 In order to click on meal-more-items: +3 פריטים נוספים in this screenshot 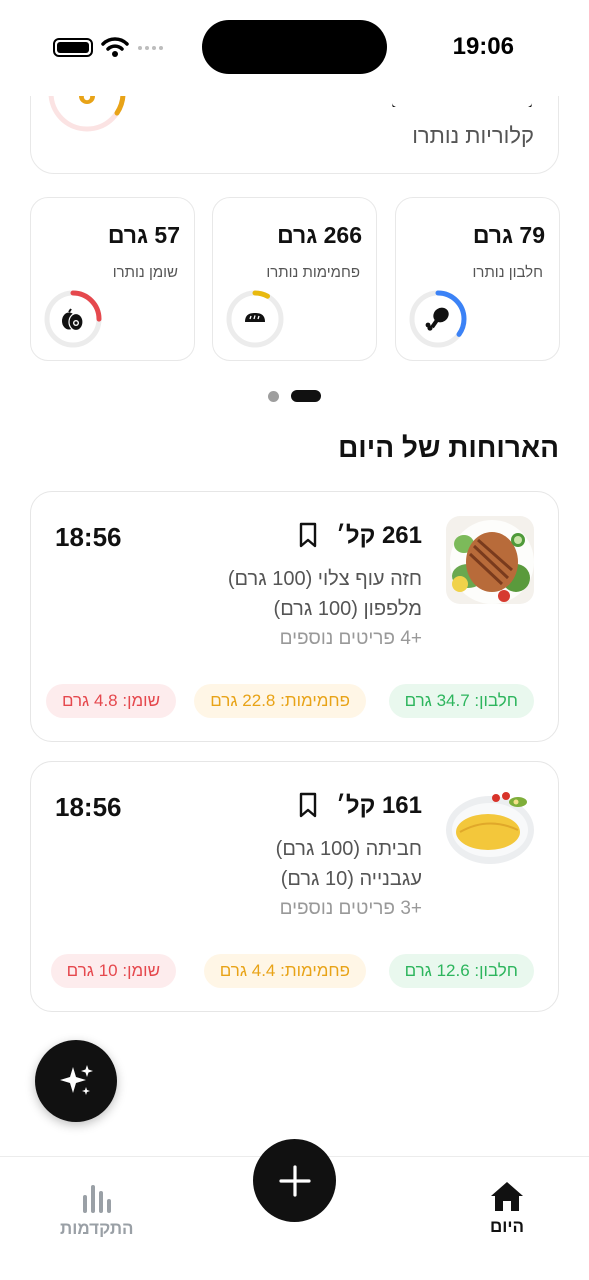, I will do `click(350, 908)`.